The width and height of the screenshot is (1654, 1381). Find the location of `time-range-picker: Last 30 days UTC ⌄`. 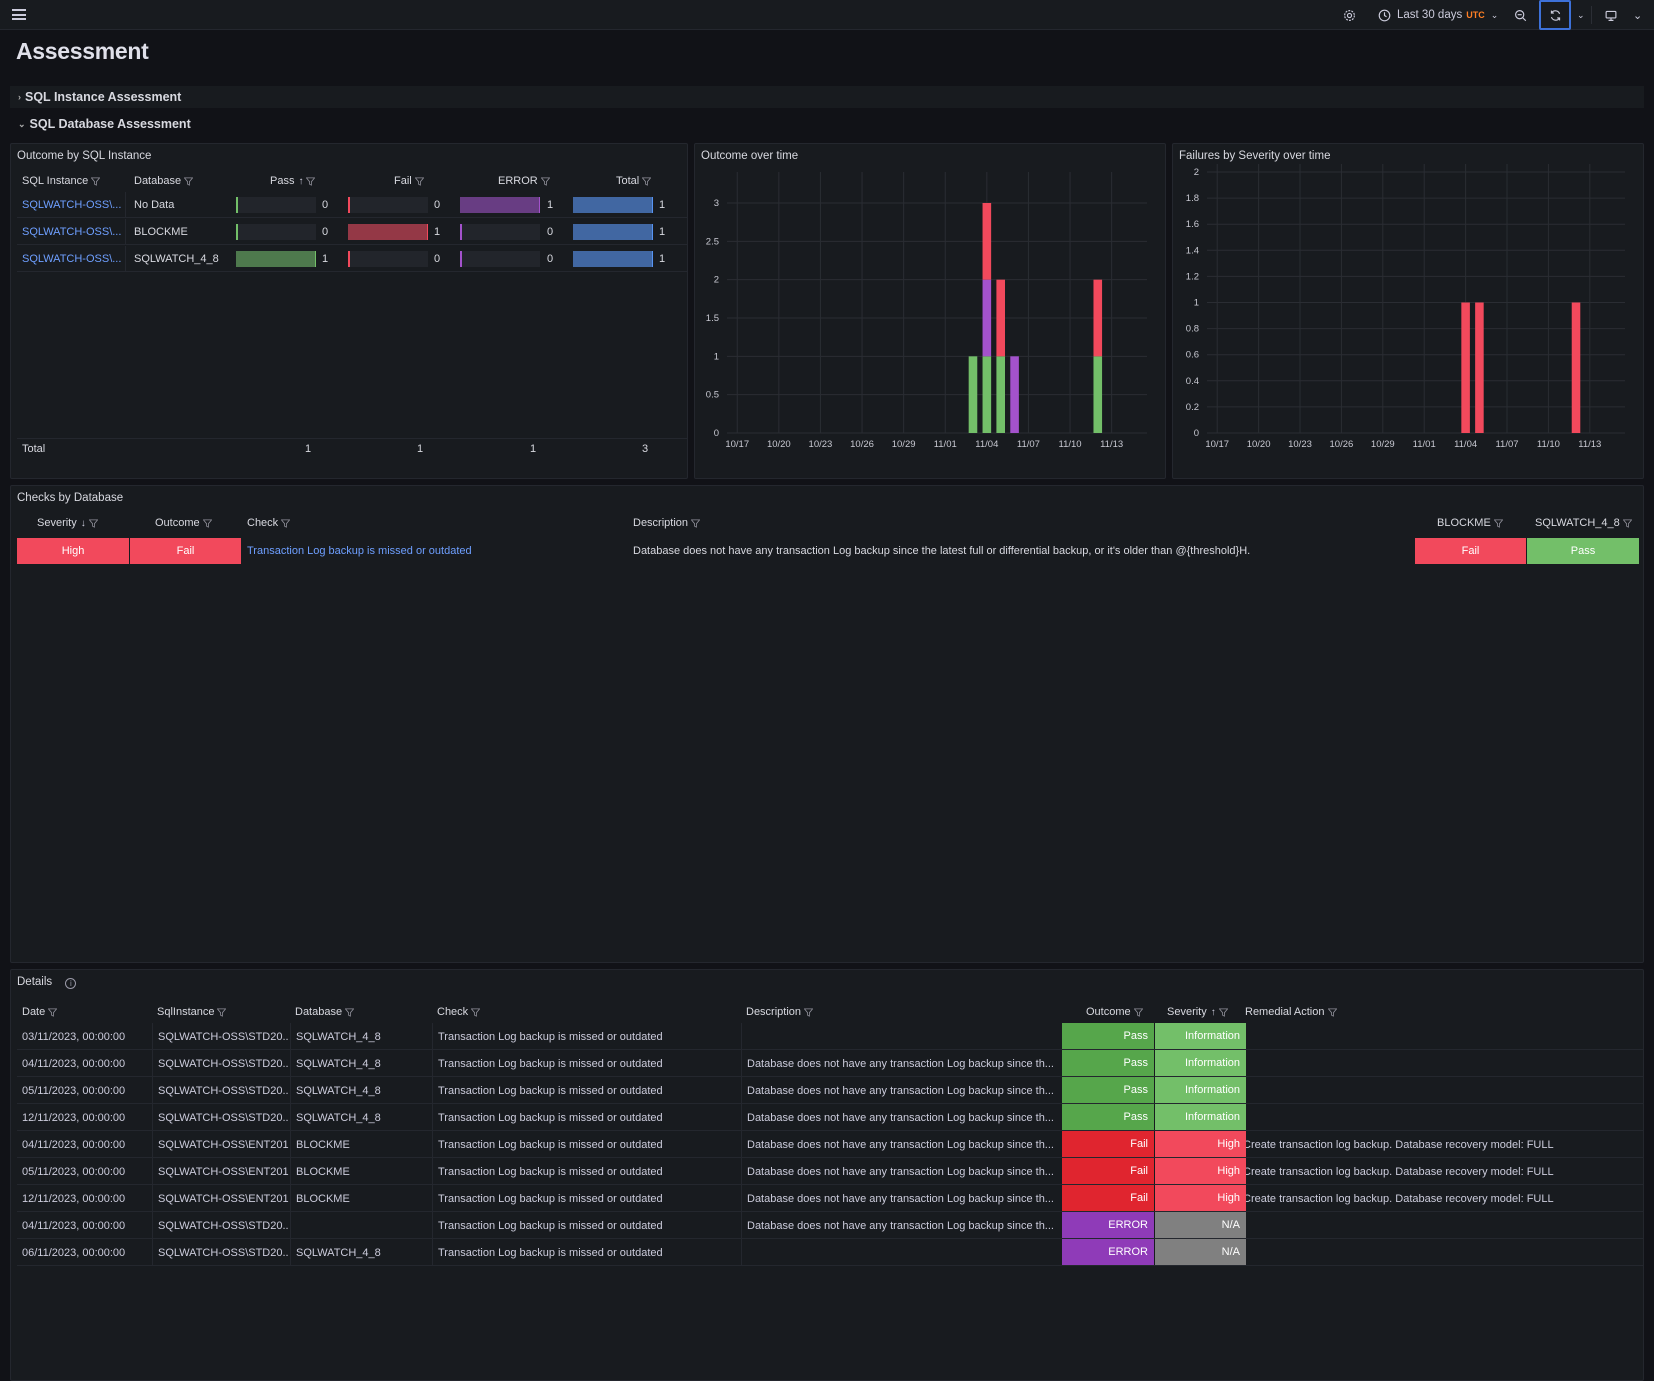

time-range-picker: Last 30 days UTC ⌄ is located at coordinates (1438, 15).